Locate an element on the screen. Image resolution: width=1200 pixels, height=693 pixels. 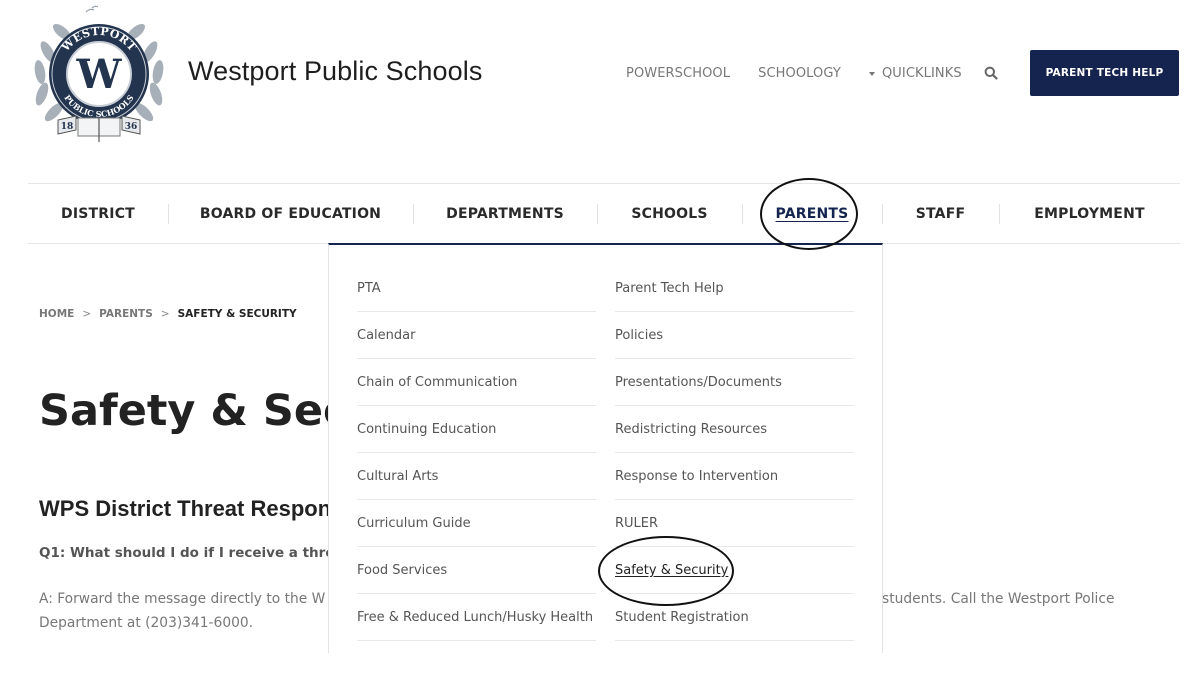
district-logo: W WESTPORT PUBLIC SCHOOLS 18 36 is located at coordinates (99, 74).